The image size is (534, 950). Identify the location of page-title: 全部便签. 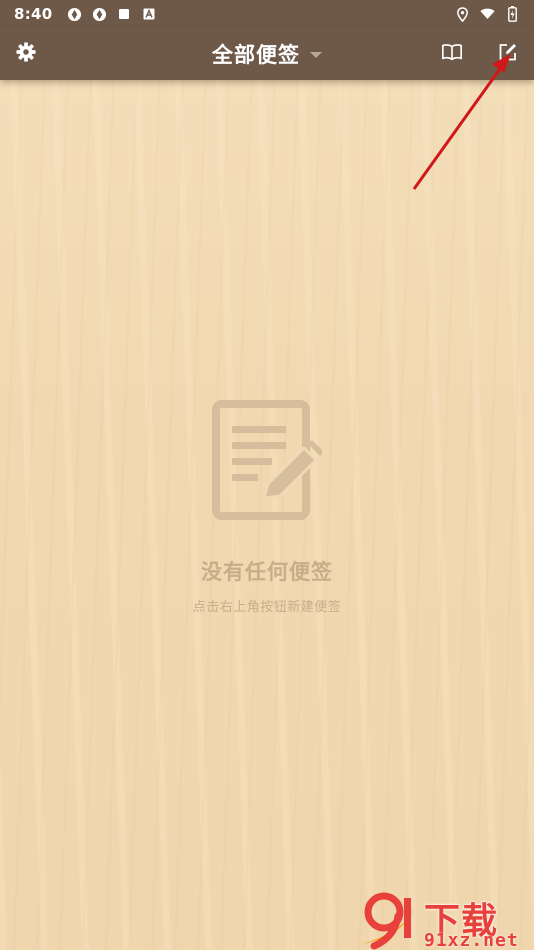
(256, 55).